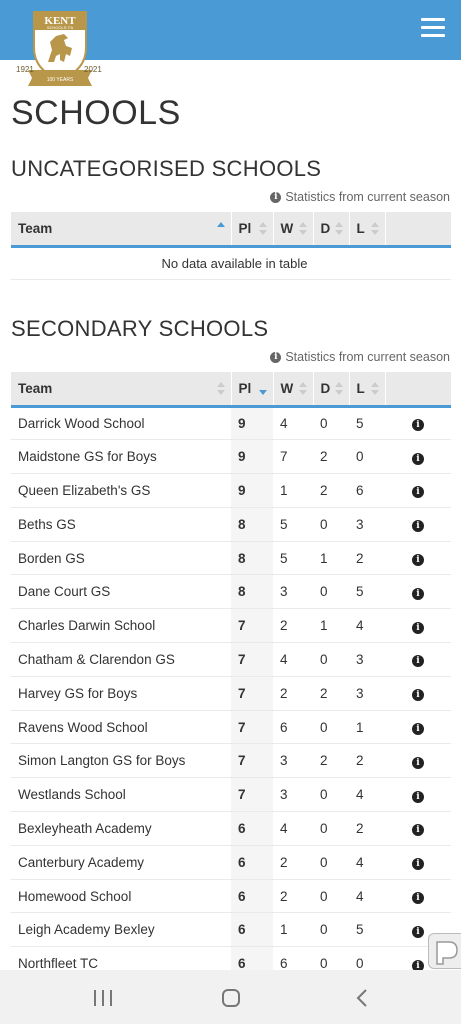  What do you see at coordinates (433, 28) in the screenshot?
I see `hamburger-menu-icon` at bounding box center [433, 28].